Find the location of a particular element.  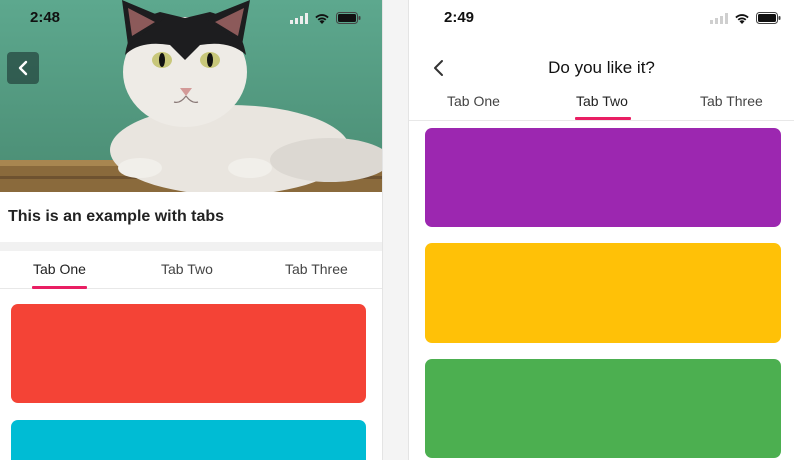

status-bar: 2:48 is located at coordinates (191, 18).